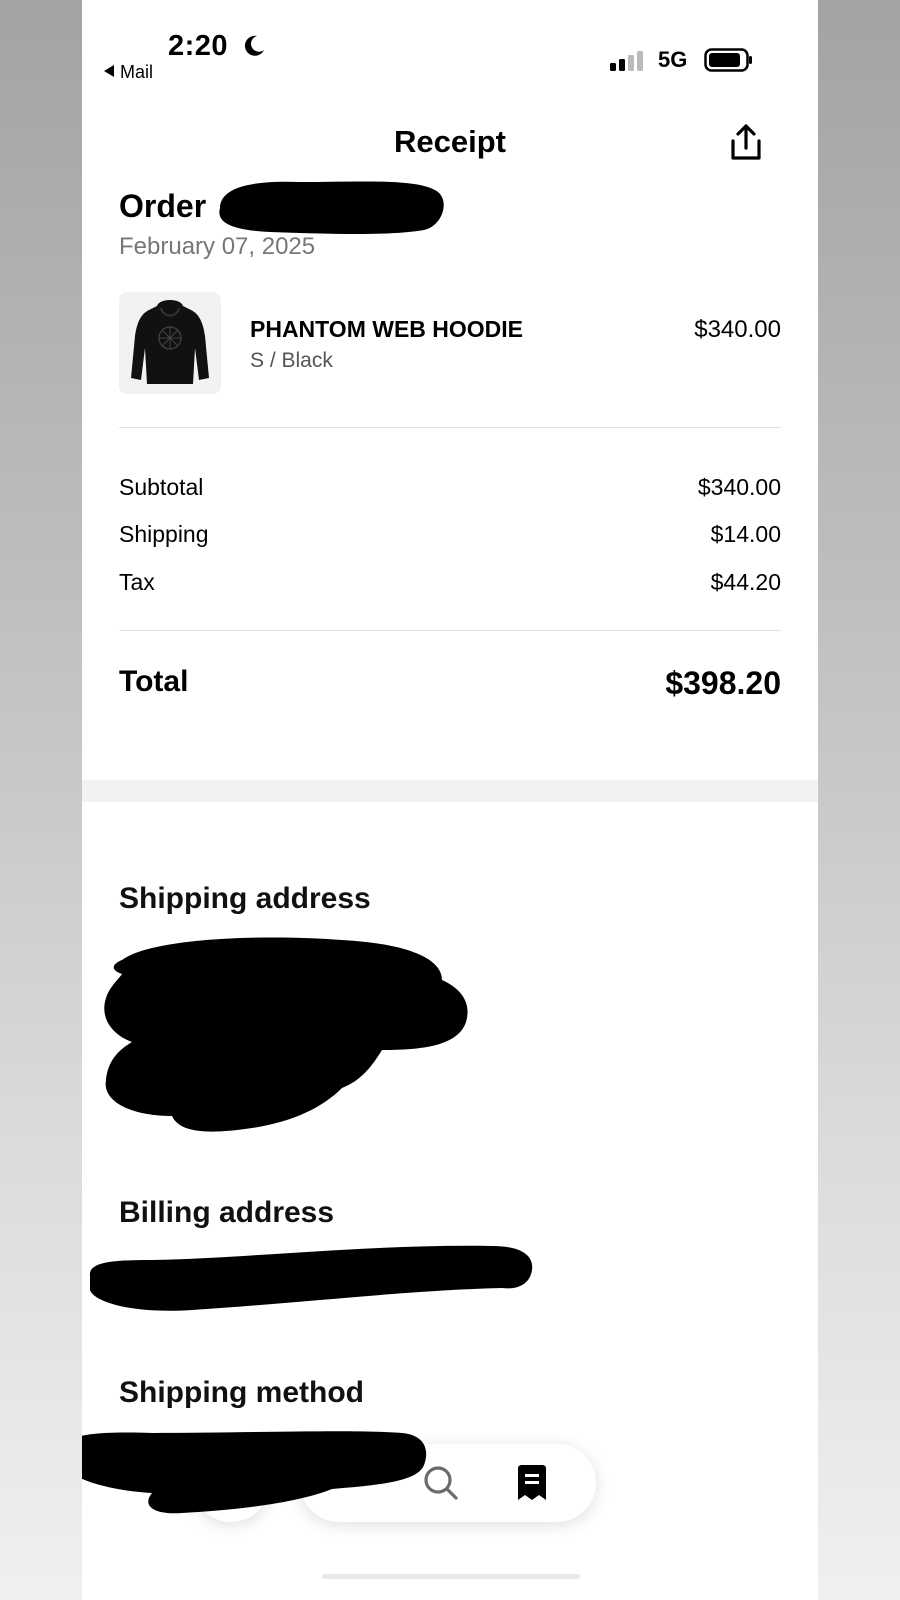 The height and width of the screenshot is (1600, 900). I want to click on subtotal-label: Subtotal, so click(161, 487).